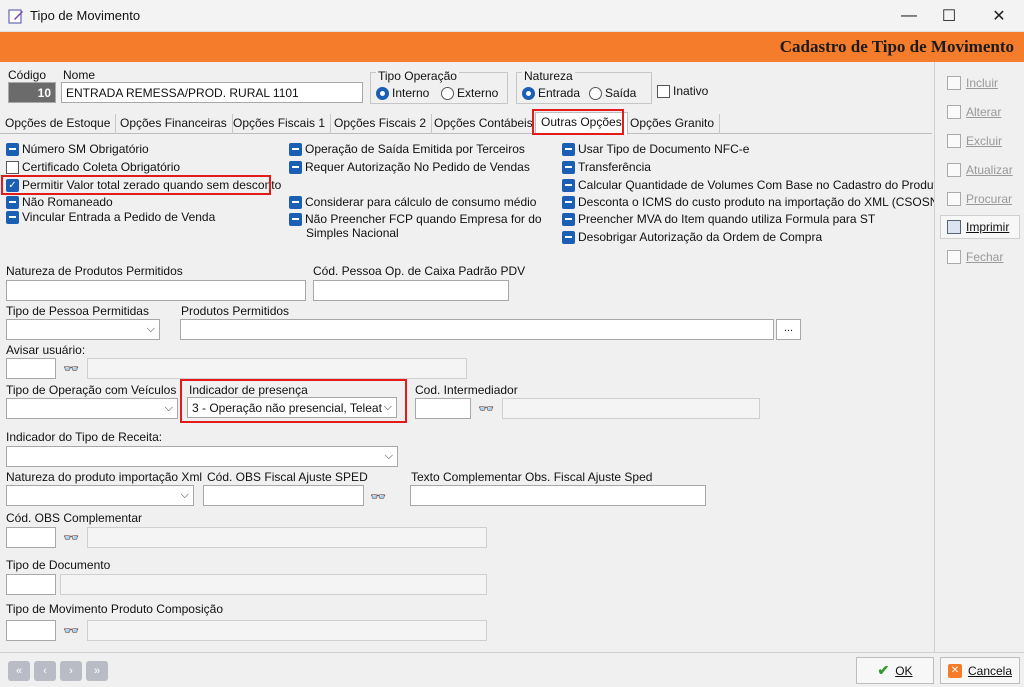 The image size is (1024, 687). What do you see at coordinates (477, 329) in the screenshot?
I see `produtos-permitidos-input` at bounding box center [477, 329].